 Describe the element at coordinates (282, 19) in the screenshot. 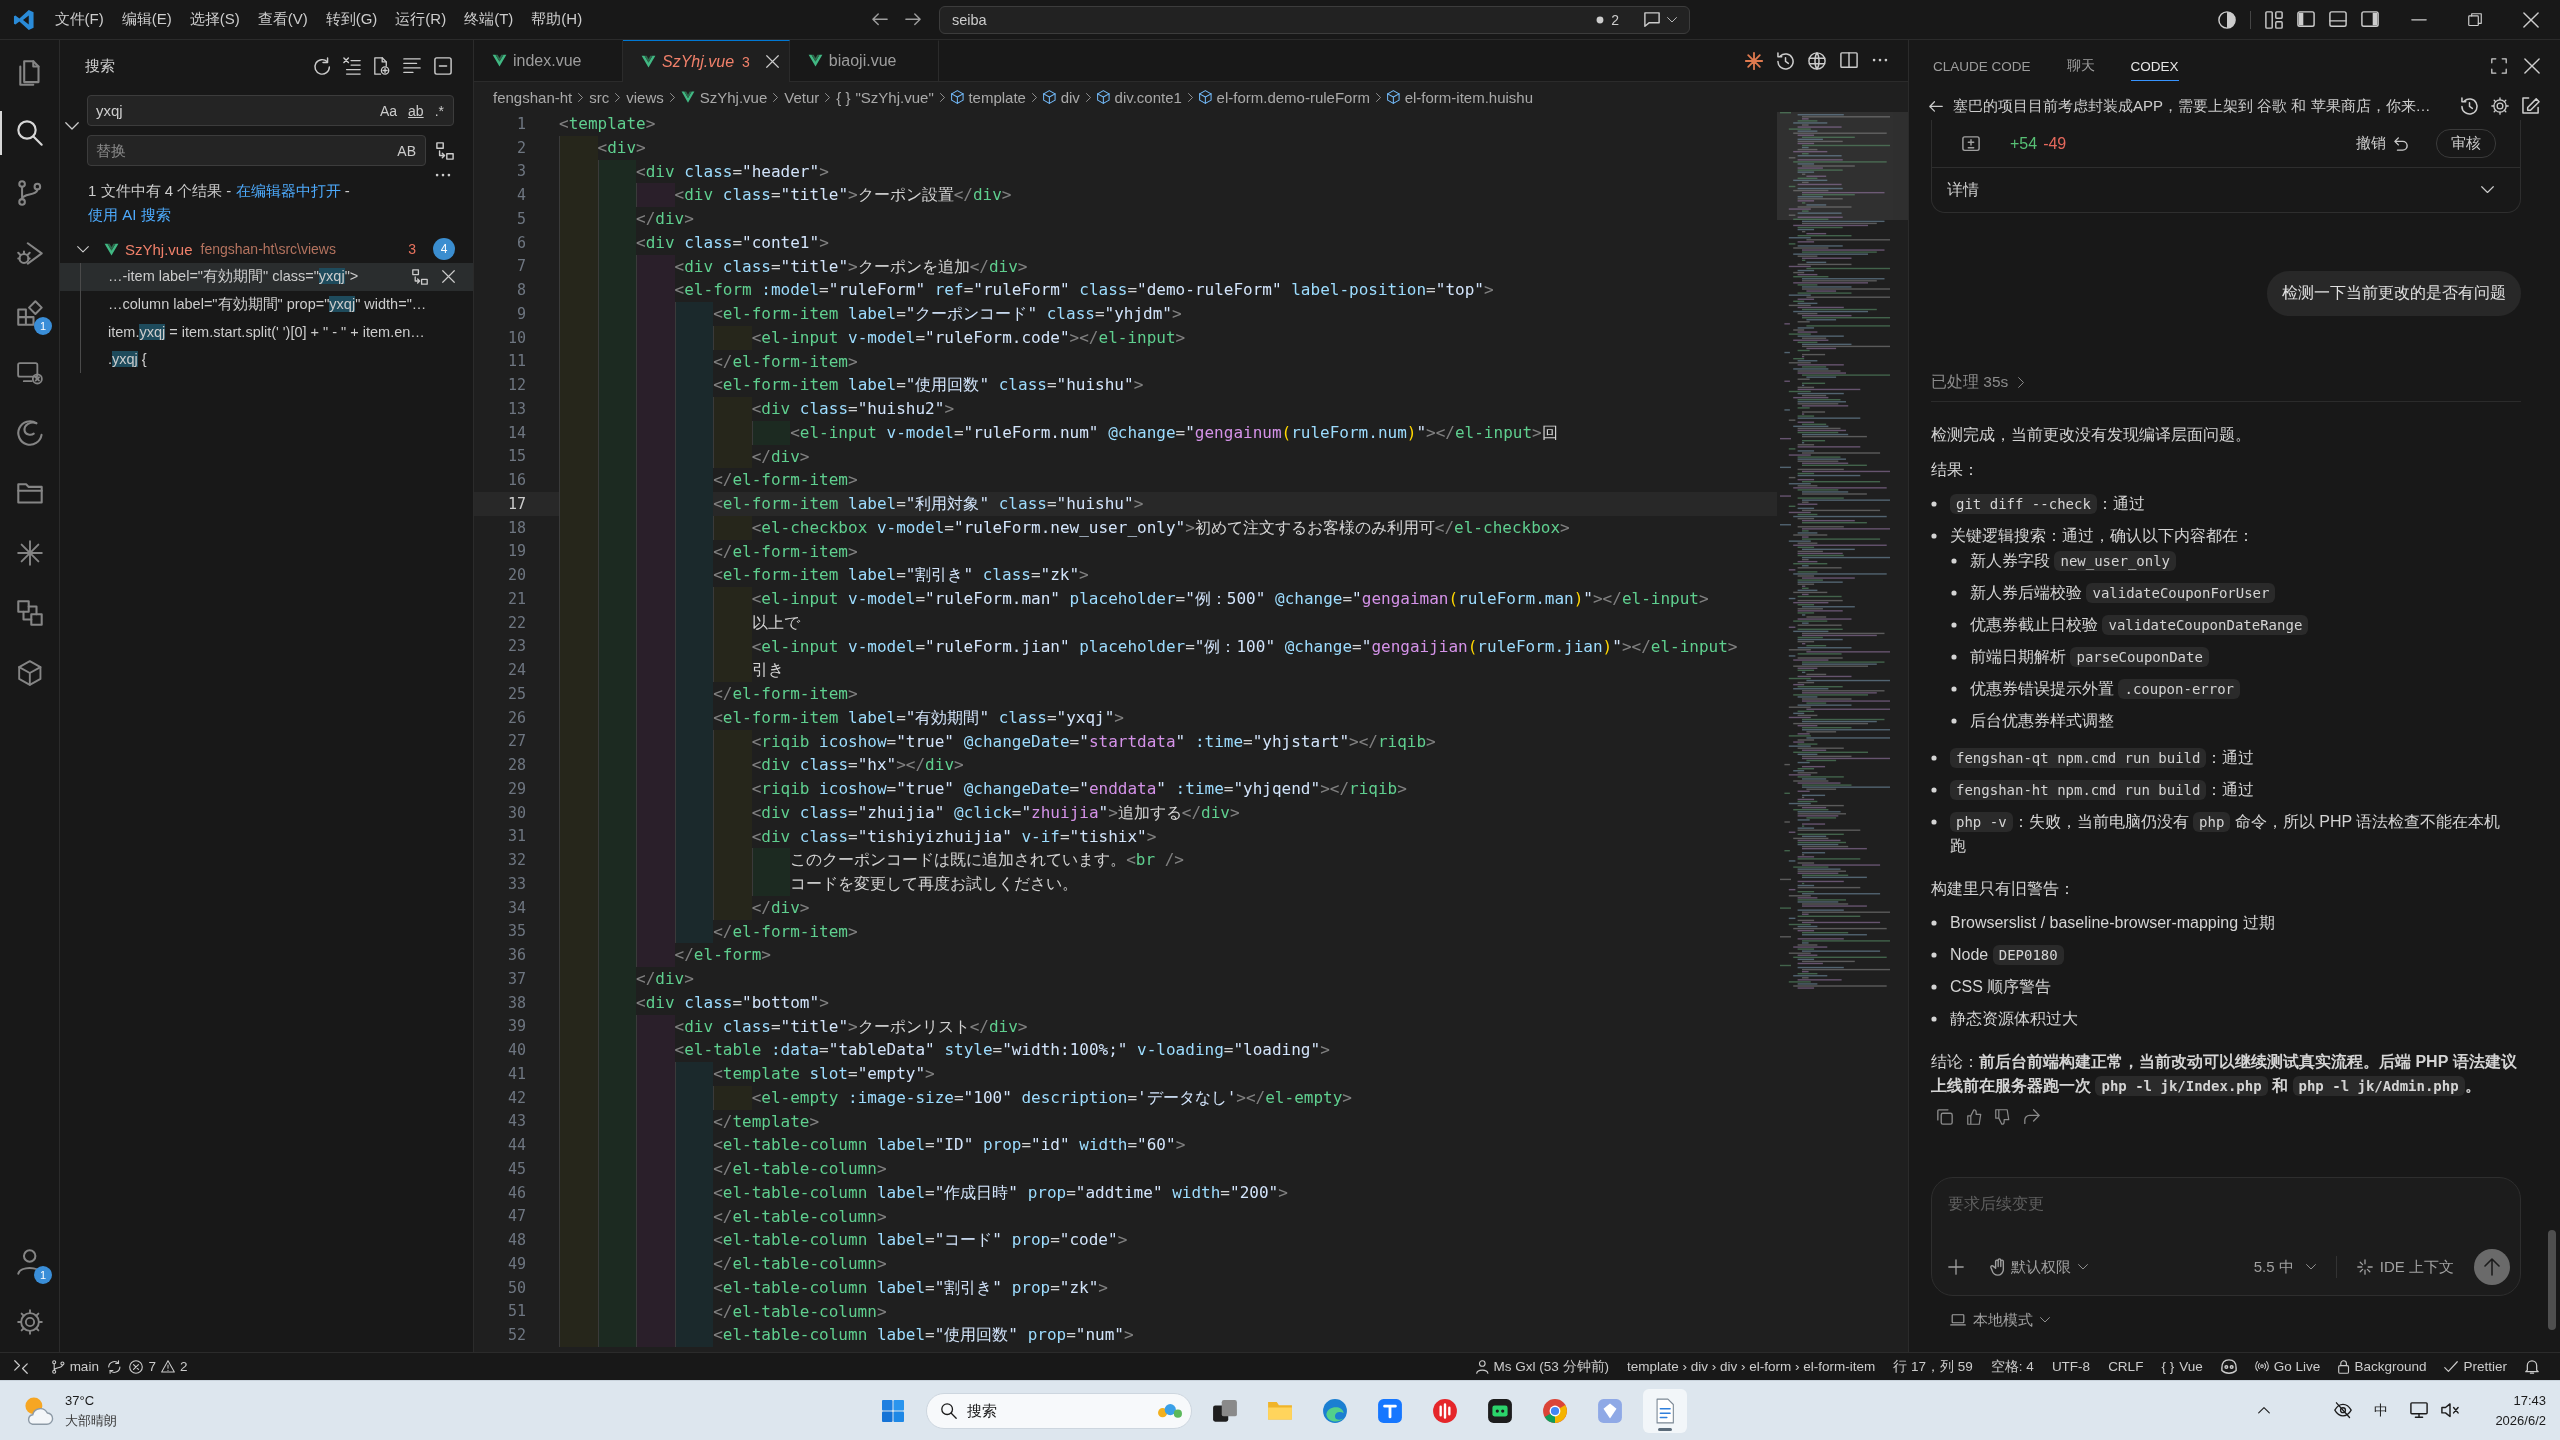

I see `menu-item: 查看(V)` at that location.